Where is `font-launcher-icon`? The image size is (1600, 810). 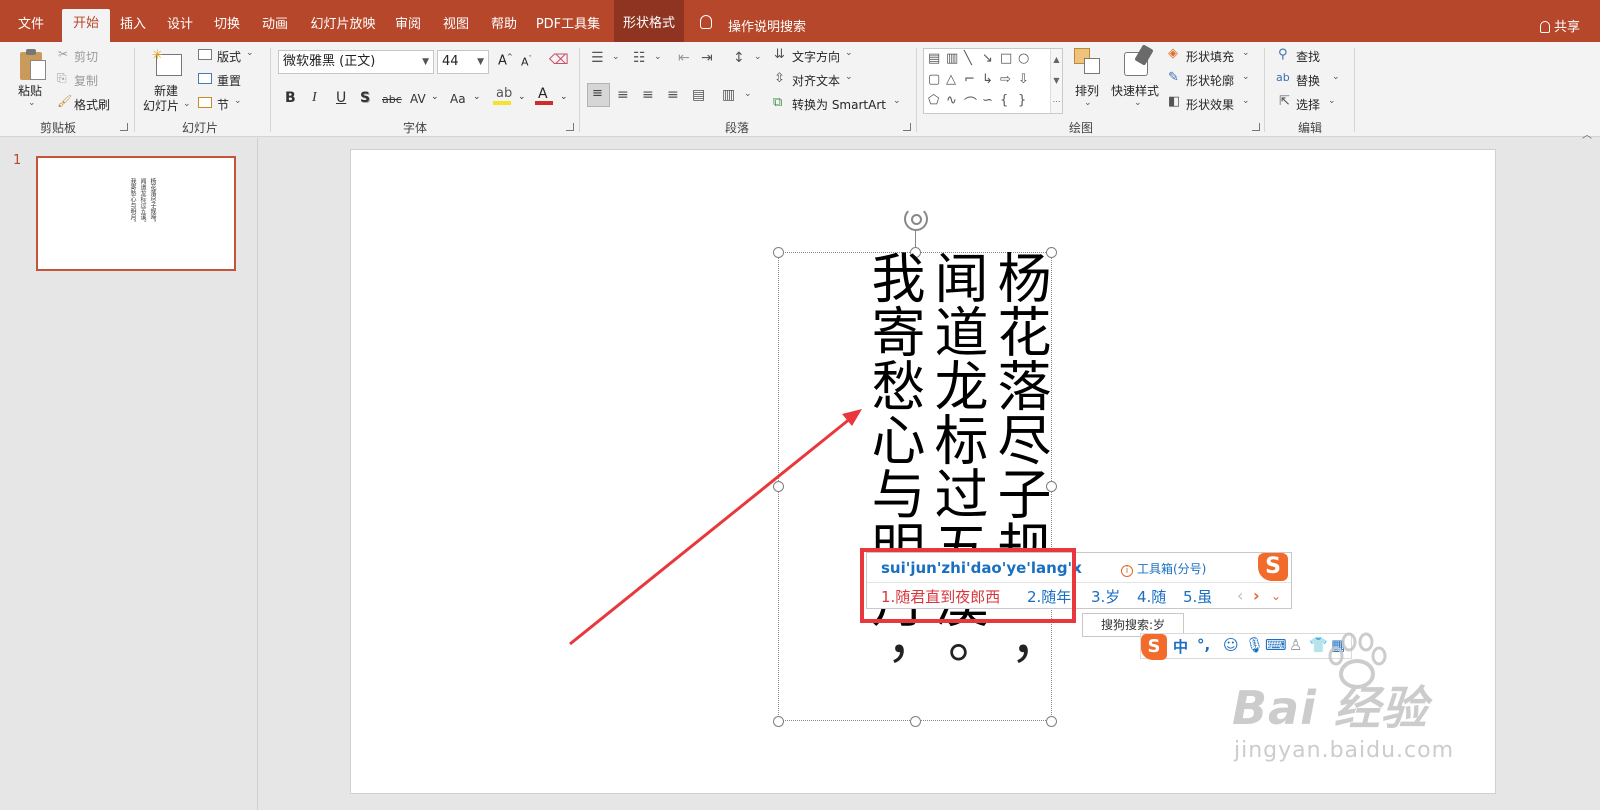
font-launcher-icon is located at coordinates (570, 127).